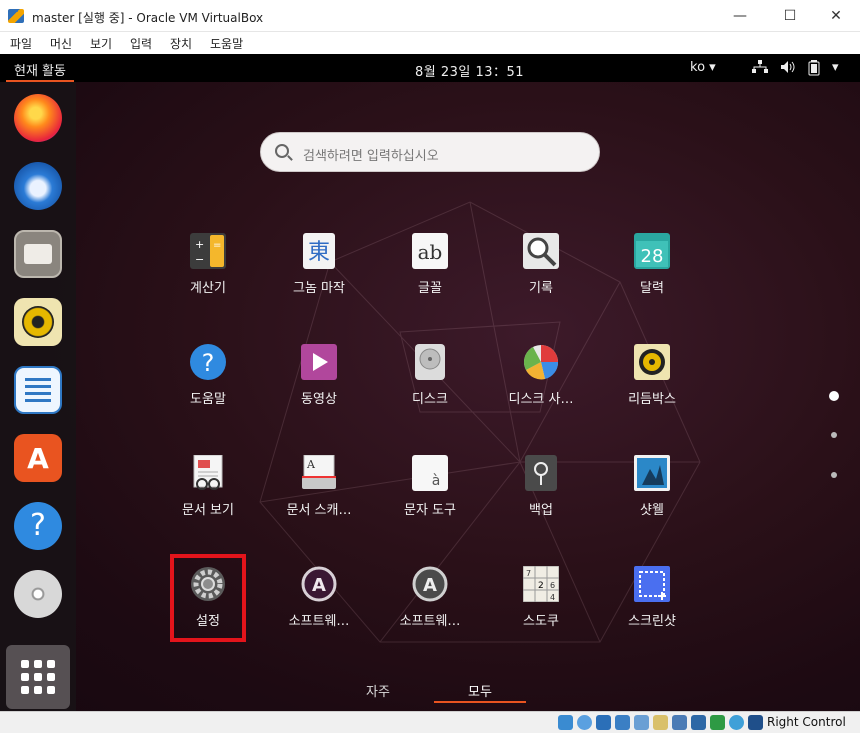  What do you see at coordinates (371, 156) in the screenshot?
I see `search-placeholder: 검색하려면 입력하십시오` at bounding box center [371, 156].